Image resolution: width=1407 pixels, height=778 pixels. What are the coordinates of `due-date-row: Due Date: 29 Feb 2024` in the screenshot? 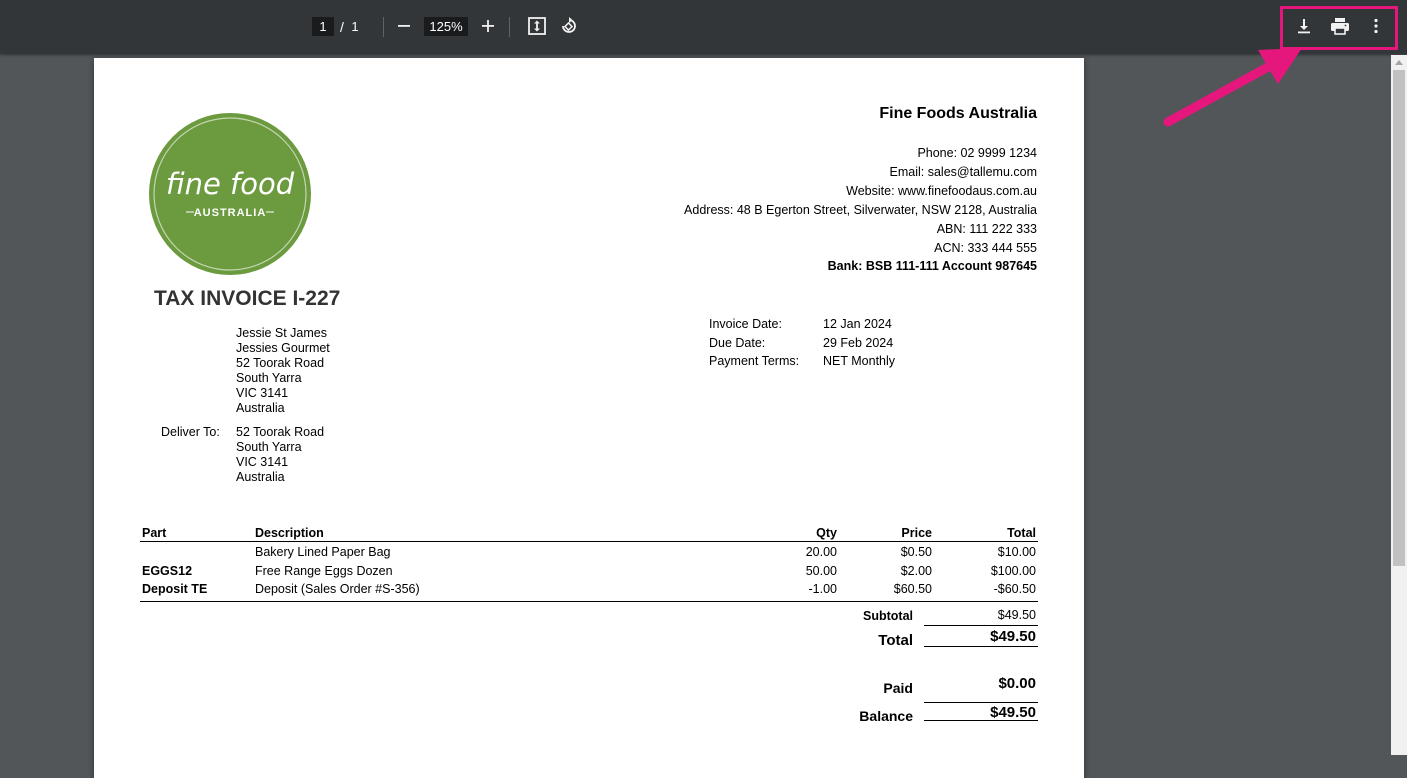 It's located at (802, 343).